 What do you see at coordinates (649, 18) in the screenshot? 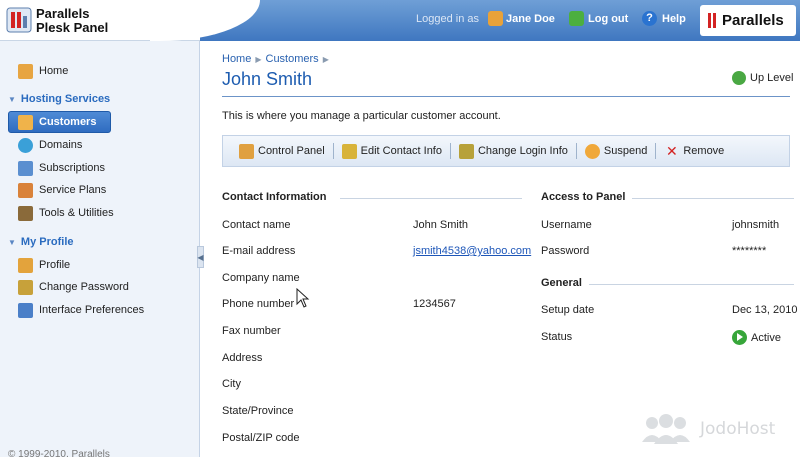
I see `help-icon: ?` at bounding box center [649, 18].